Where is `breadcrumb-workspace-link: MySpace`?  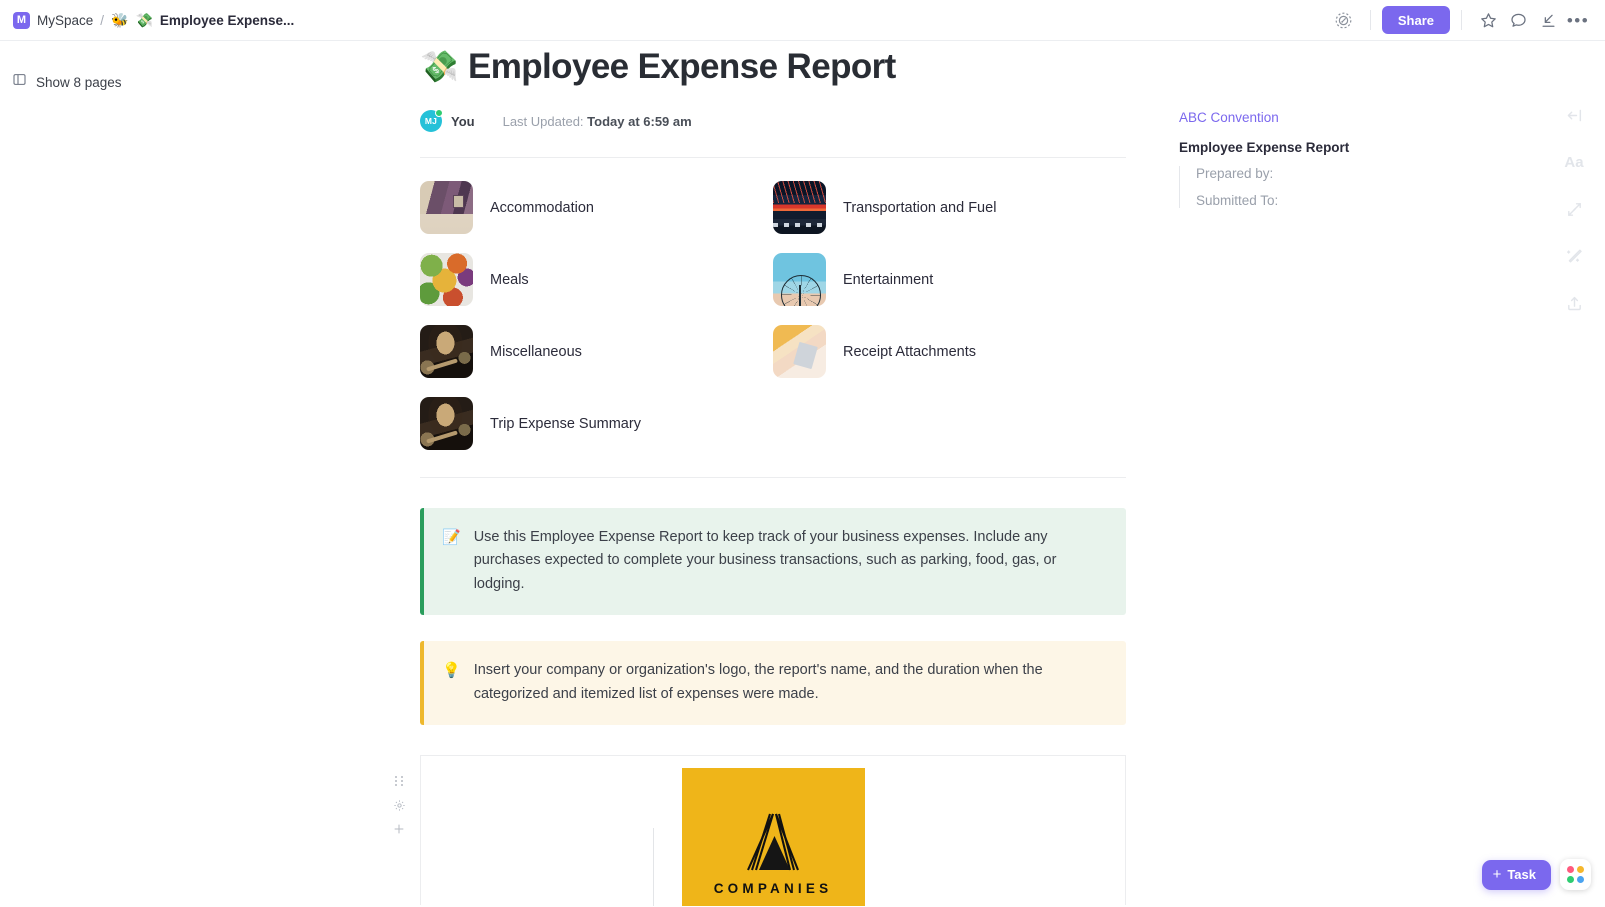 breadcrumb-workspace-link: MySpace is located at coordinates (65, 20).